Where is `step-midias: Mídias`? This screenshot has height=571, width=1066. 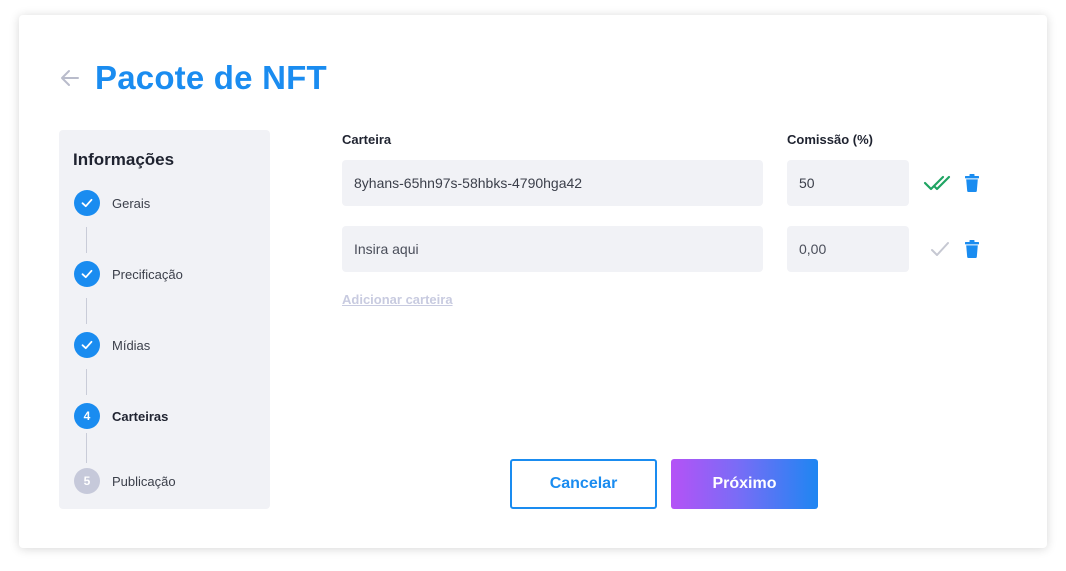
step-midias: Mídias is located at coordinates (112, 345).